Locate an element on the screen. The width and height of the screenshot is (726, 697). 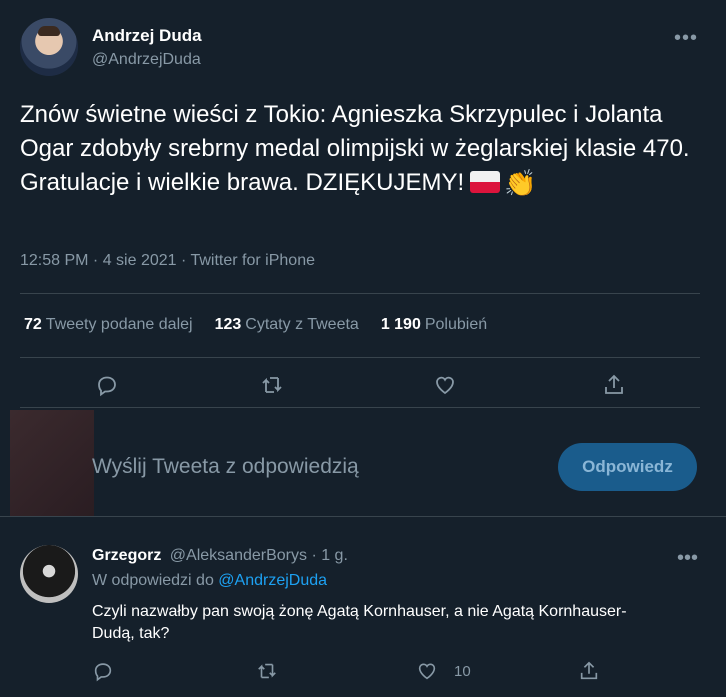
replying-to: W odpowiedzi do @AndrzejDuda is located at coordinates (210, 580).